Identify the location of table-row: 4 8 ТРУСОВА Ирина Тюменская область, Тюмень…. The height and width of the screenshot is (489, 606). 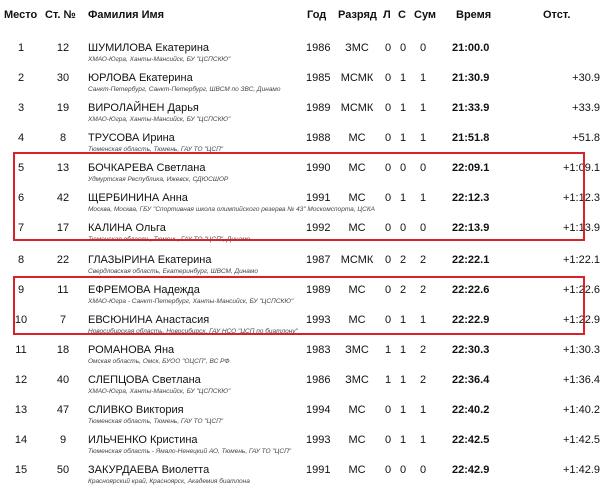
(303, 142).